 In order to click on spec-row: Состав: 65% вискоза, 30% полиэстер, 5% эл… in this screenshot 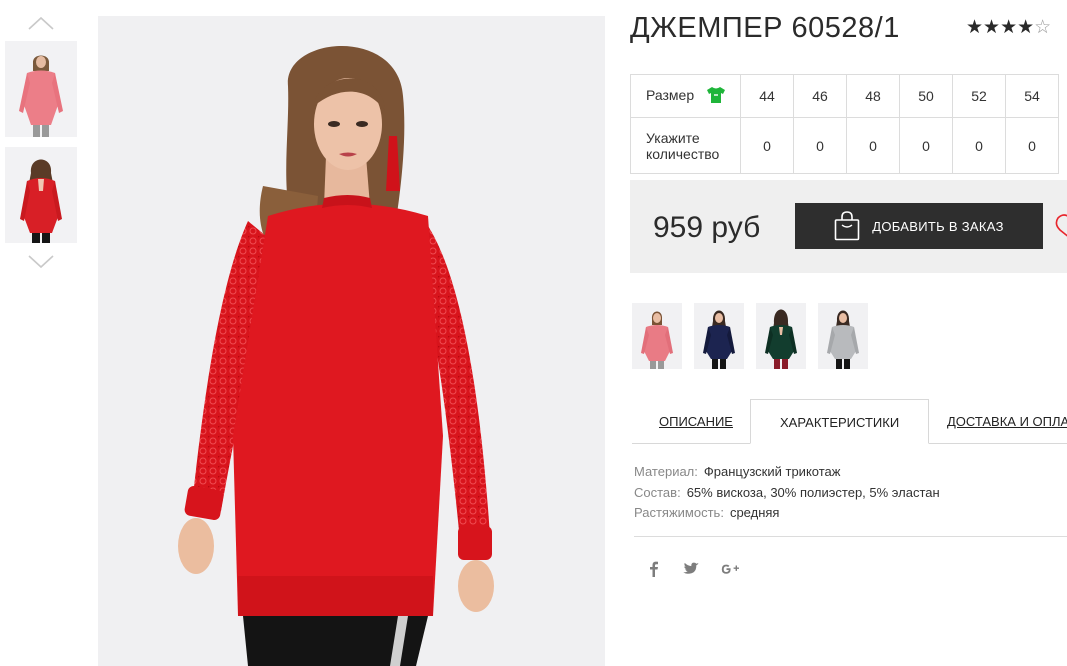, I will do `click(787, 493)`.